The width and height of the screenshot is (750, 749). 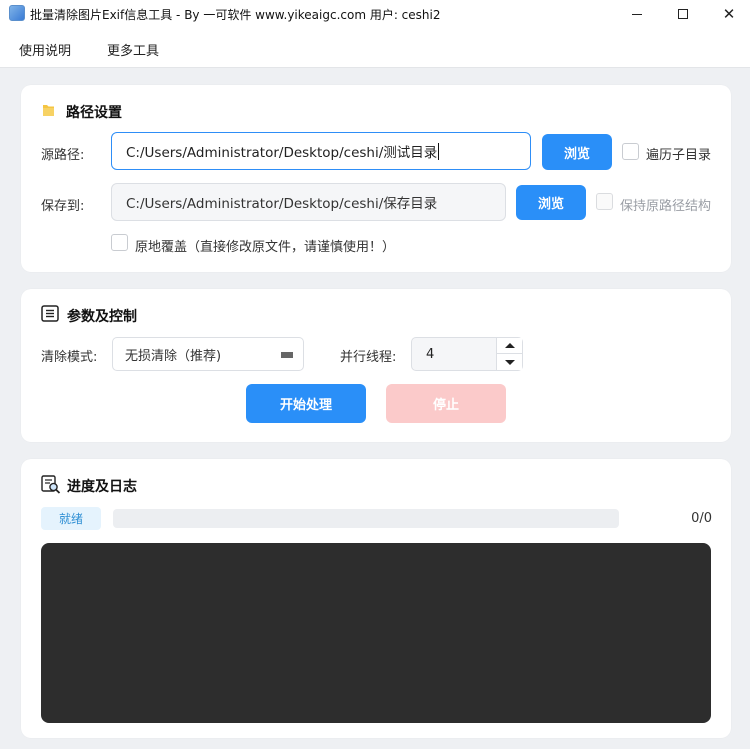 I want to click on threads-label: 并行线程:, so click(x=368, y=357).